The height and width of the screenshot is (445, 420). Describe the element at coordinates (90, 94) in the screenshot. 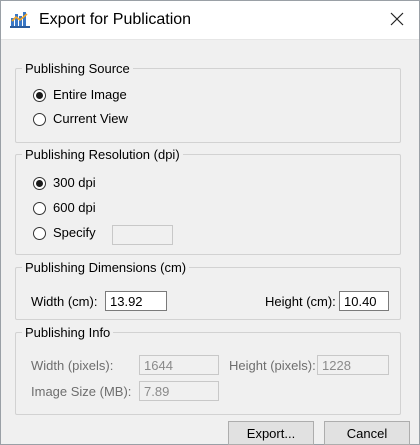

I see `entire-image-label: Entire Image` at that location.